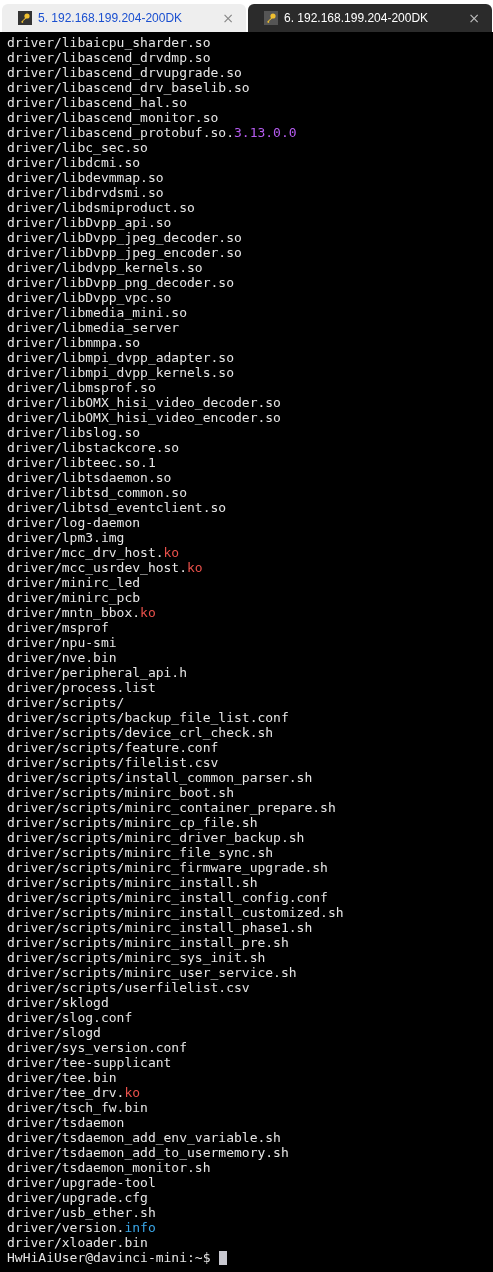 This screenshot has height=1272, width=493. Describe the element at coordinates (86, 177) in the screenshot. I see `terminal-line: driver/libdevmmap.so` at that location.